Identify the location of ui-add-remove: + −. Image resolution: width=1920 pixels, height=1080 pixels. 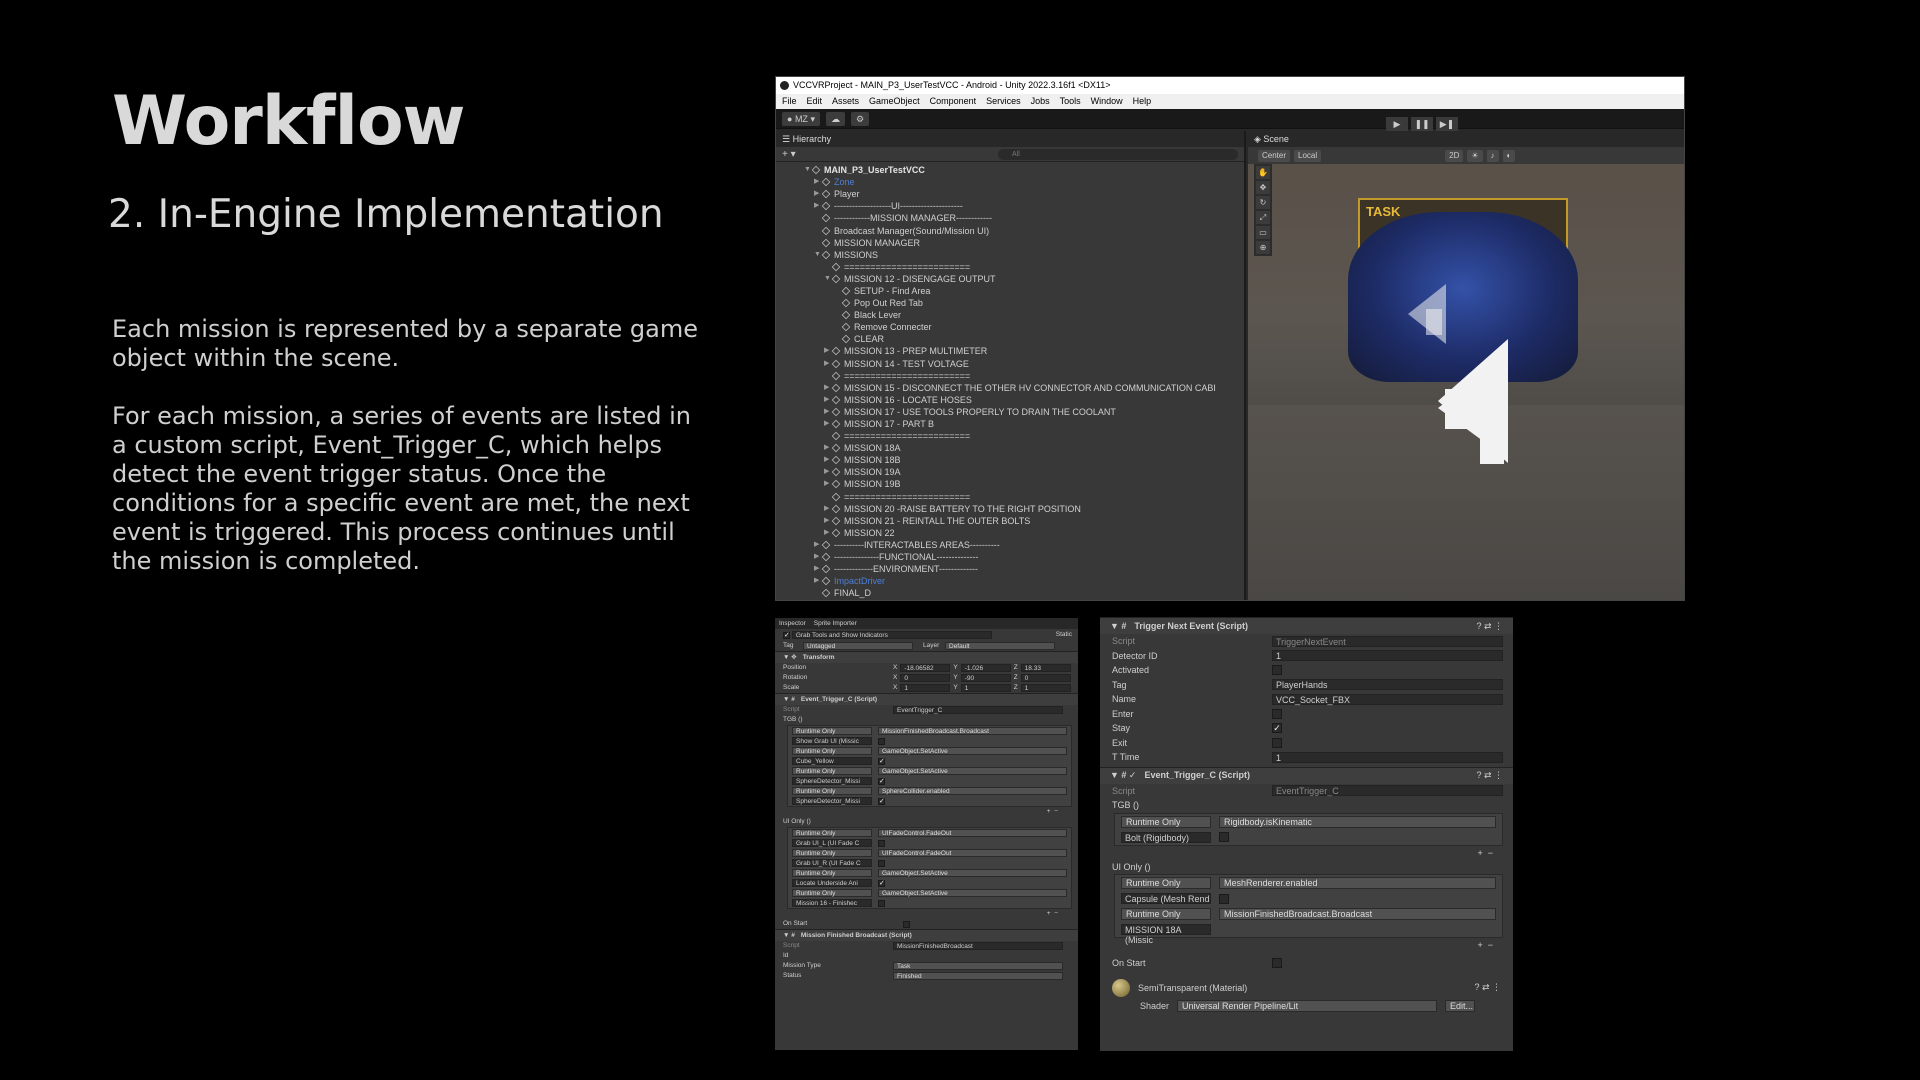
(926, 914).